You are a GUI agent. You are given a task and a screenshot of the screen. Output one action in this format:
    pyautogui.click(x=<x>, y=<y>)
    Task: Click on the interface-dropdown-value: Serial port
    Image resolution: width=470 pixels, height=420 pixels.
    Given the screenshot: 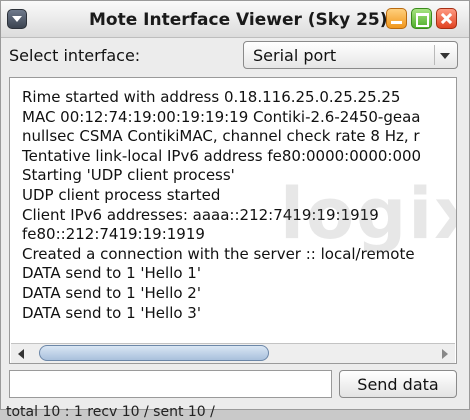 What is the action you would take?
    pyautogui.click(x=295, y=55)
    